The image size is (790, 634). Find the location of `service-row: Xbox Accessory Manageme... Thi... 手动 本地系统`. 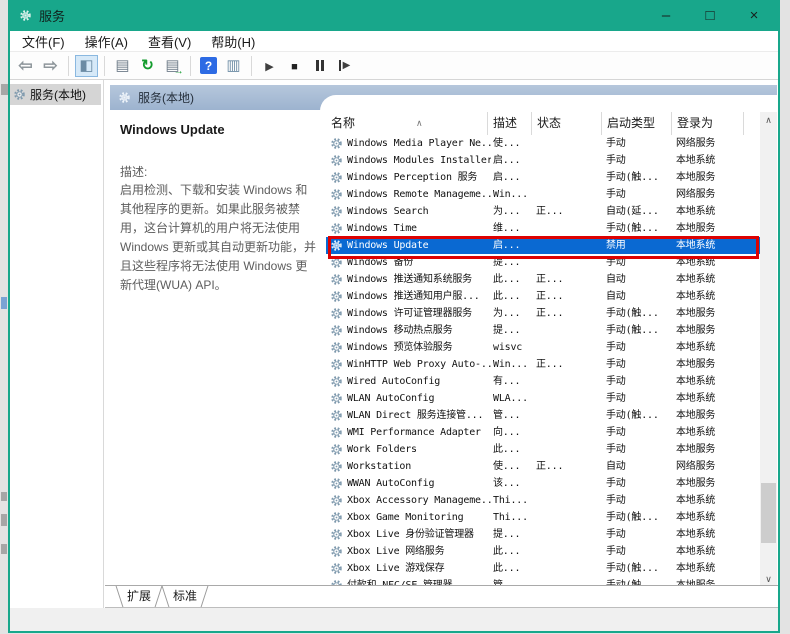

service-row: Xbox Accessory Manageme... Thi... 手动 本地系统 is located at coordinates (543, 500).